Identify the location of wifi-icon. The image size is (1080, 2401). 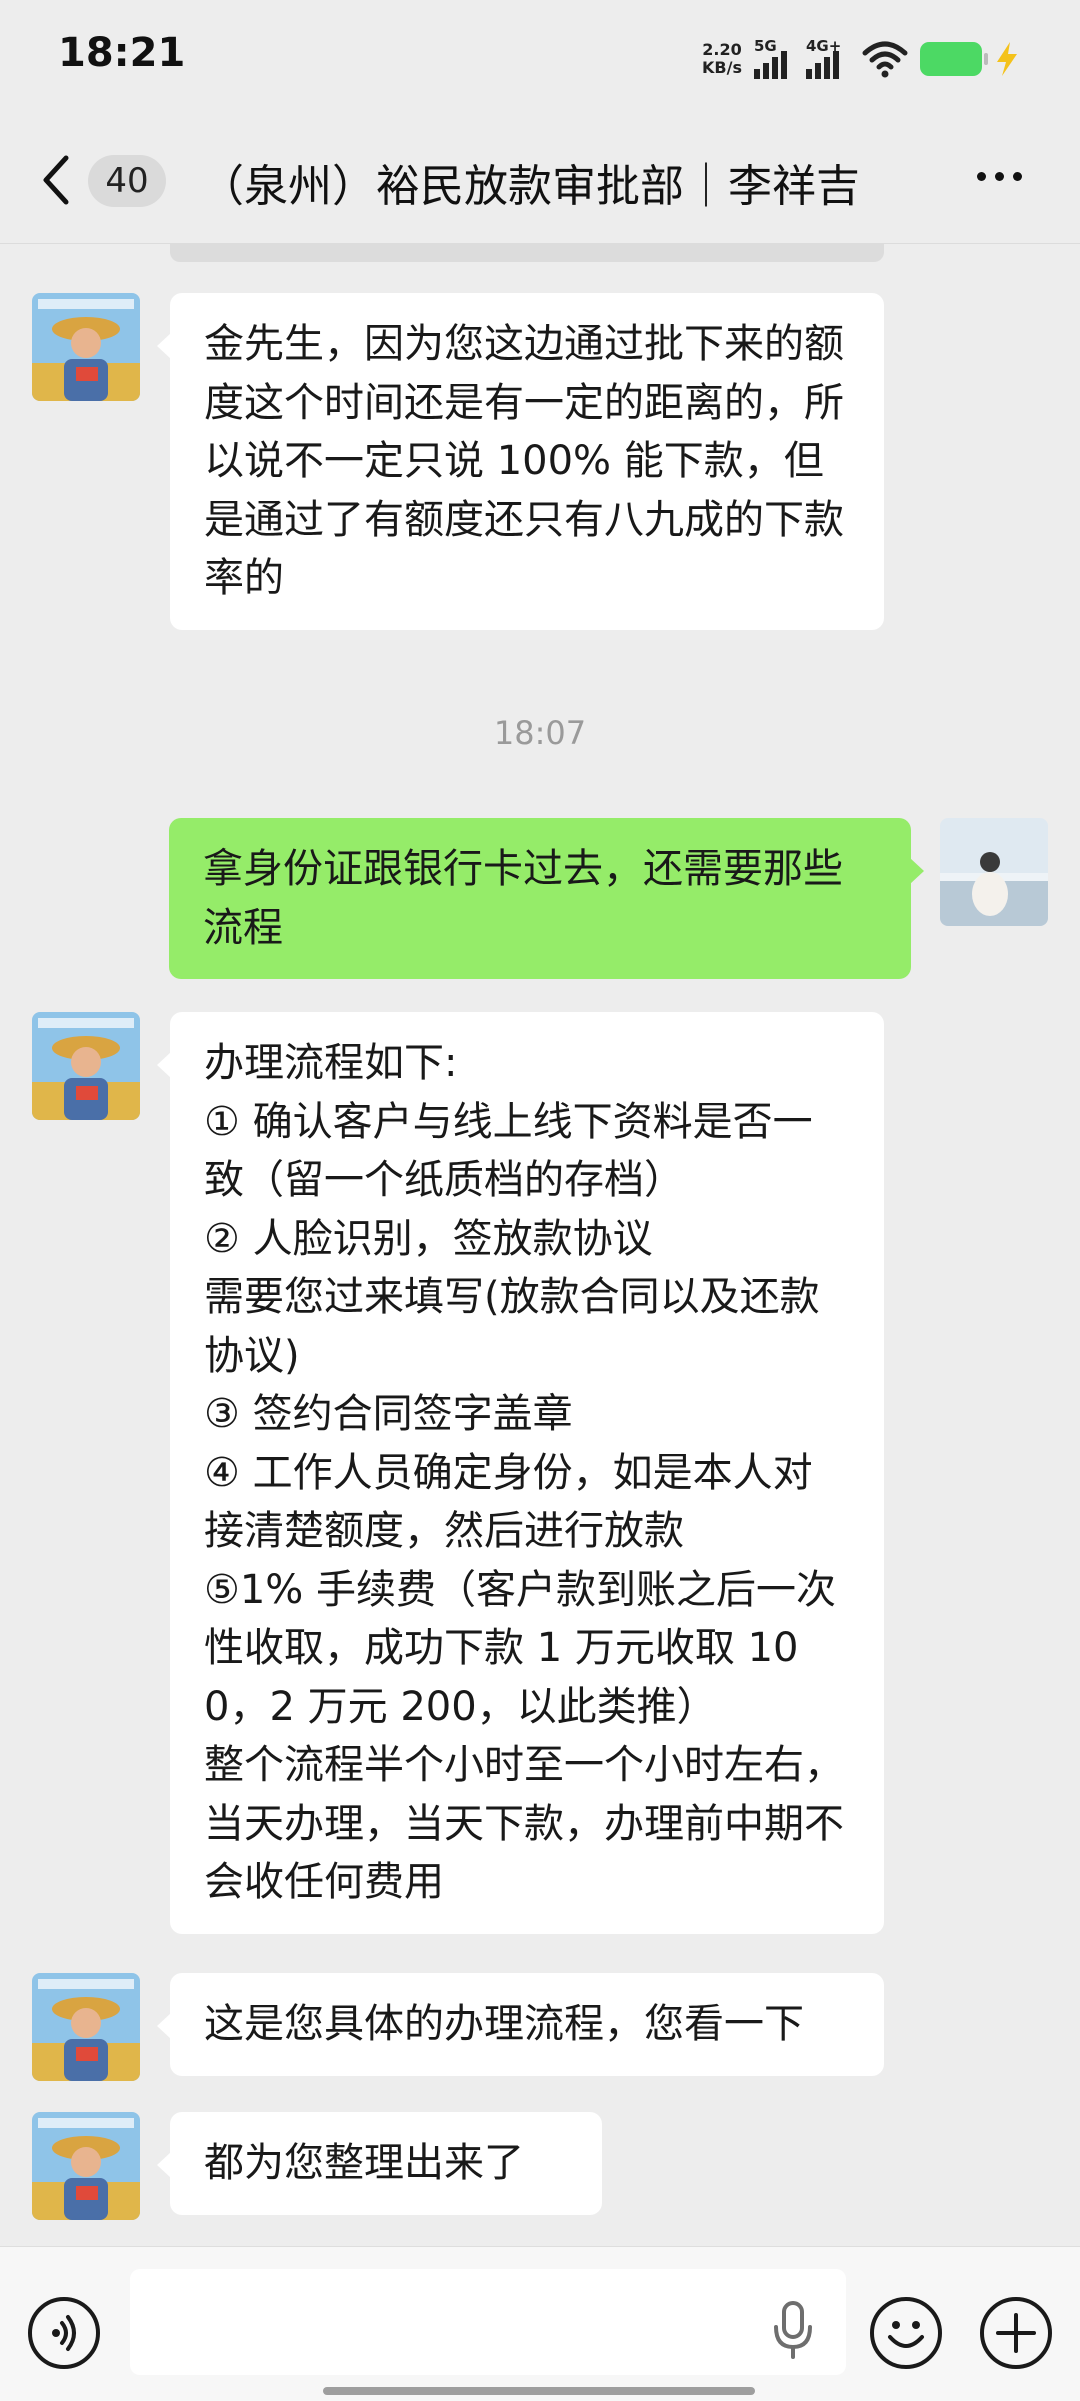
(885, 59).